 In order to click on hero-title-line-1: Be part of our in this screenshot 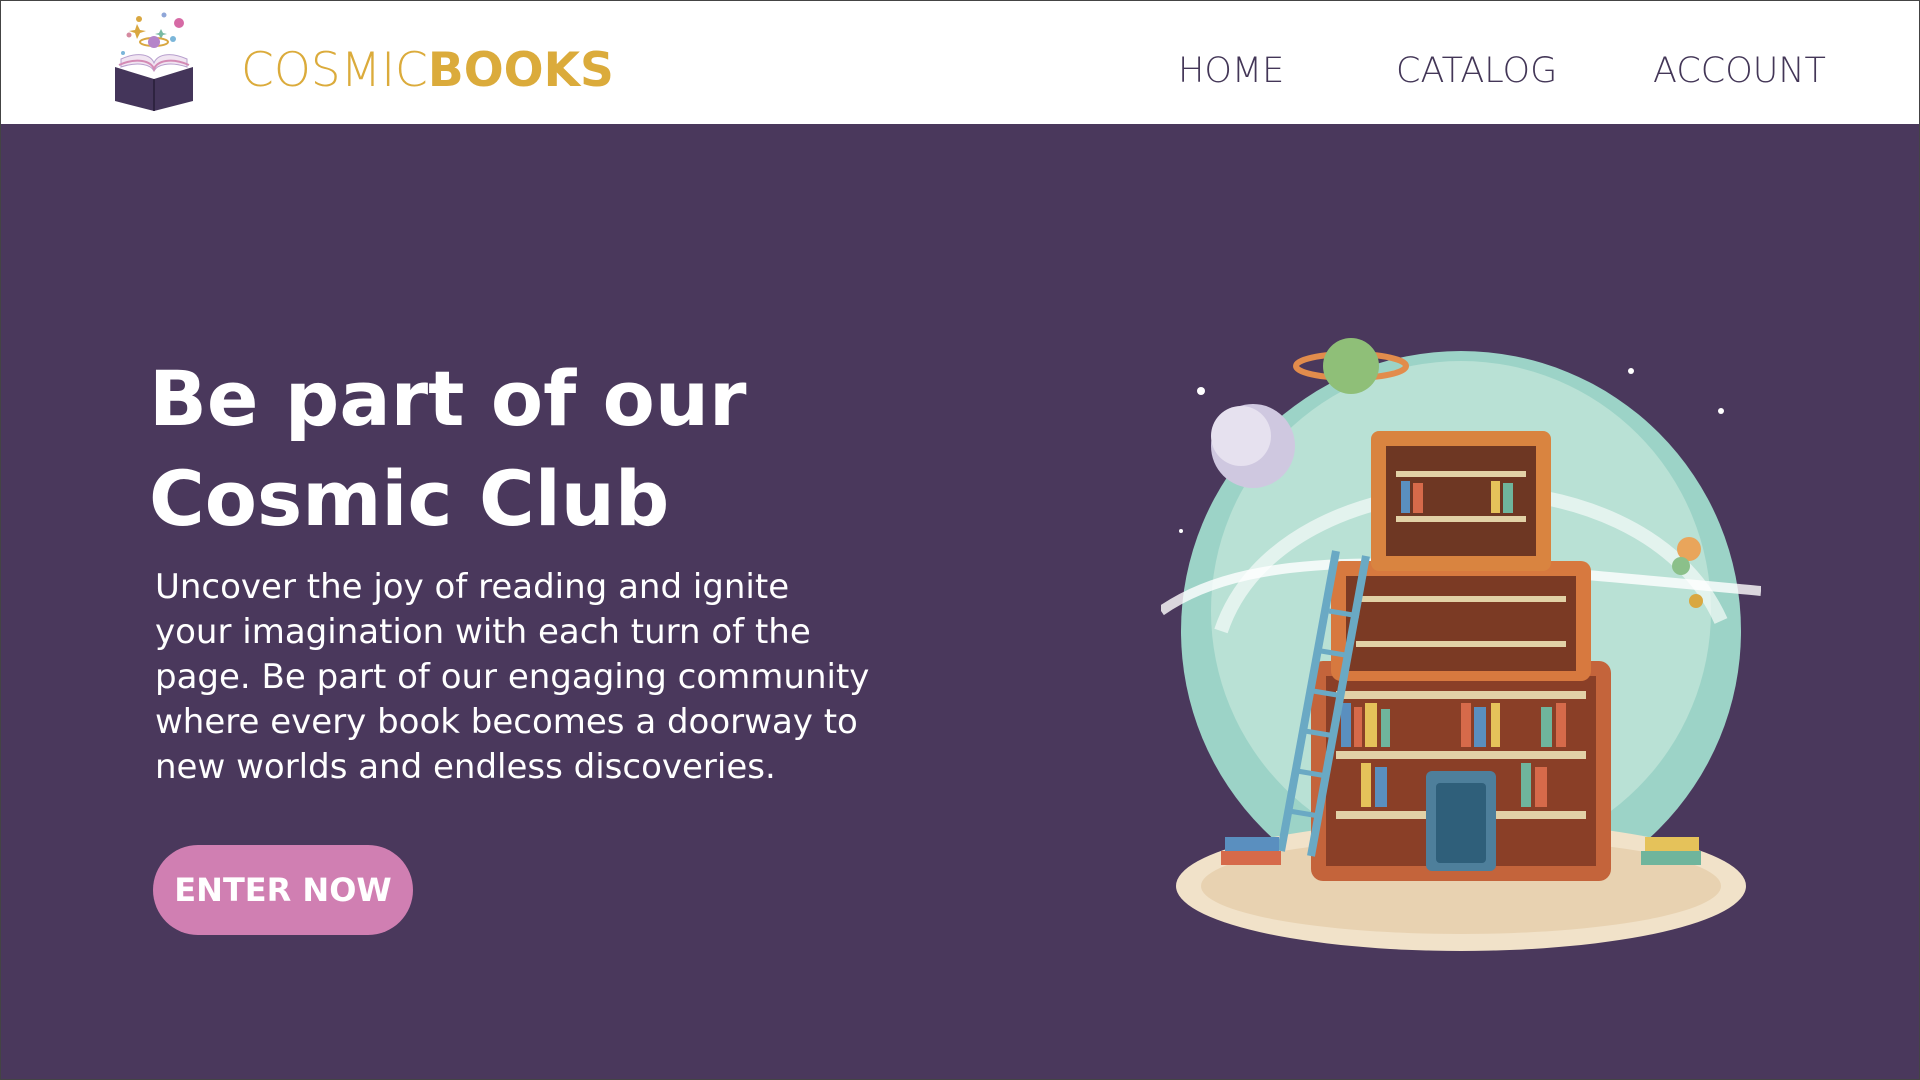, I will do `click(448, 398)`.